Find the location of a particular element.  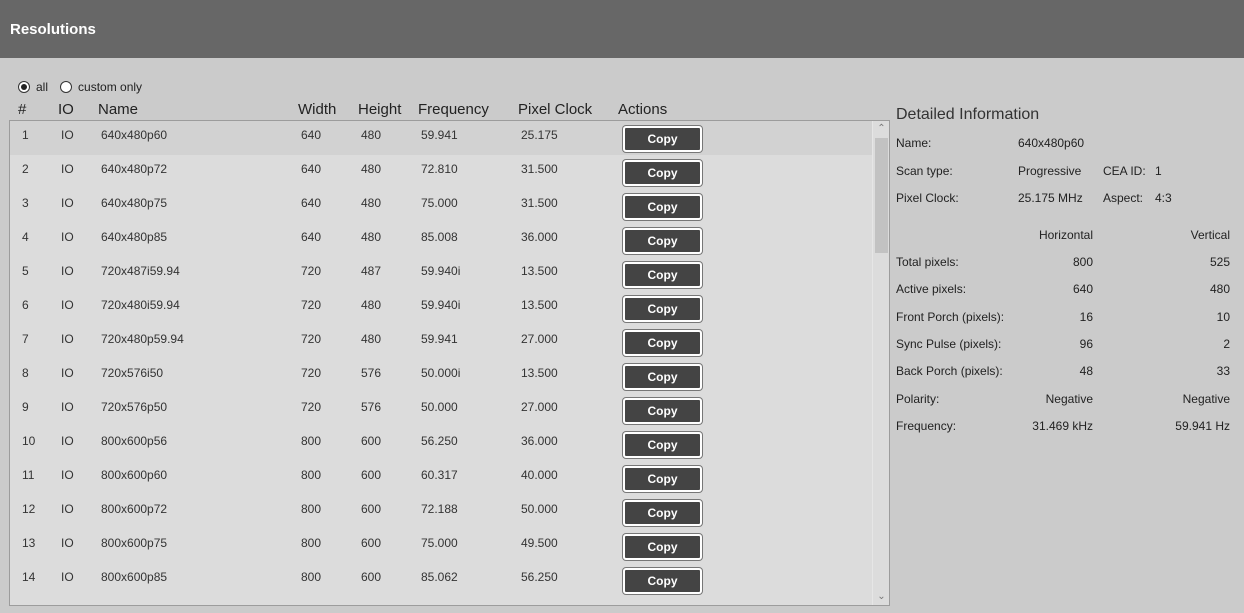

cell-name: 640x480p60 is located at coordinates (134, 135).